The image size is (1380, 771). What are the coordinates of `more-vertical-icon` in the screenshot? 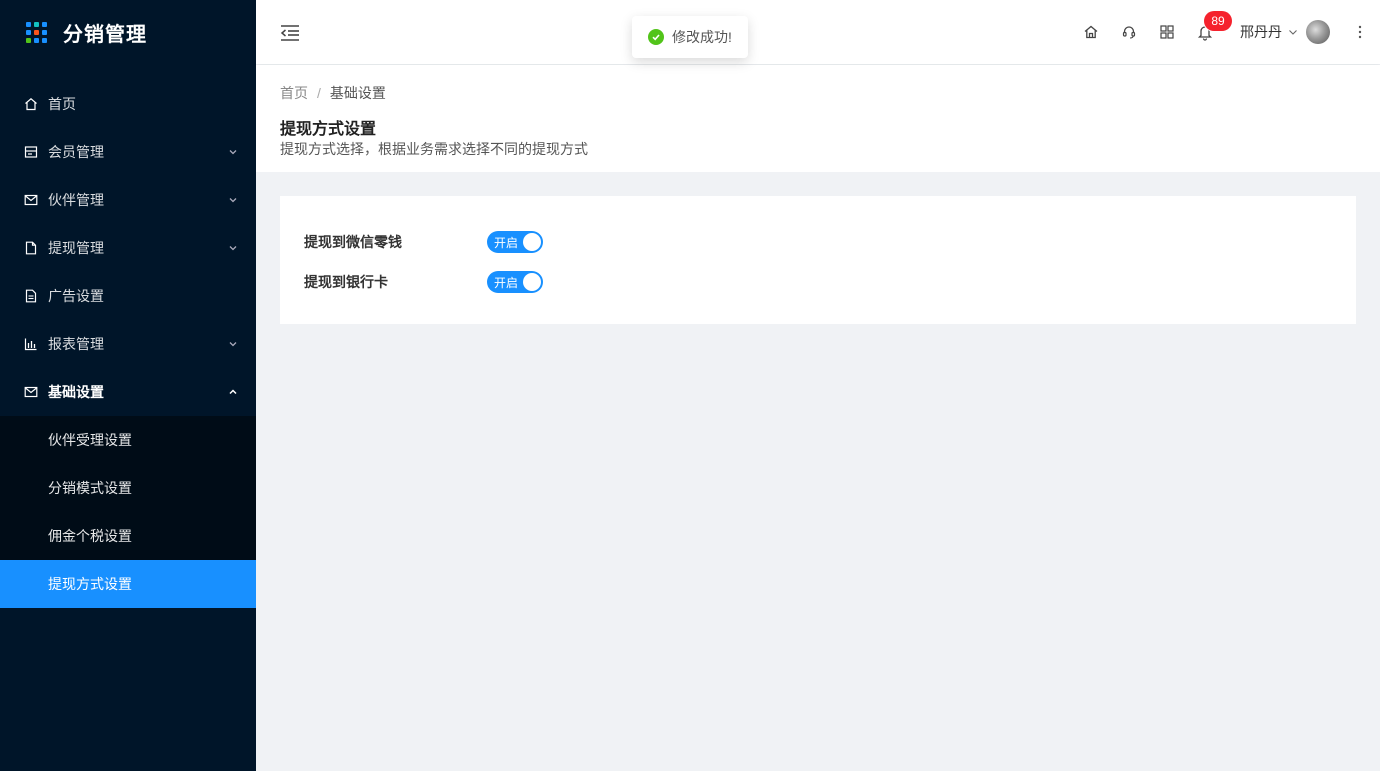 It's located at (1360, 32).